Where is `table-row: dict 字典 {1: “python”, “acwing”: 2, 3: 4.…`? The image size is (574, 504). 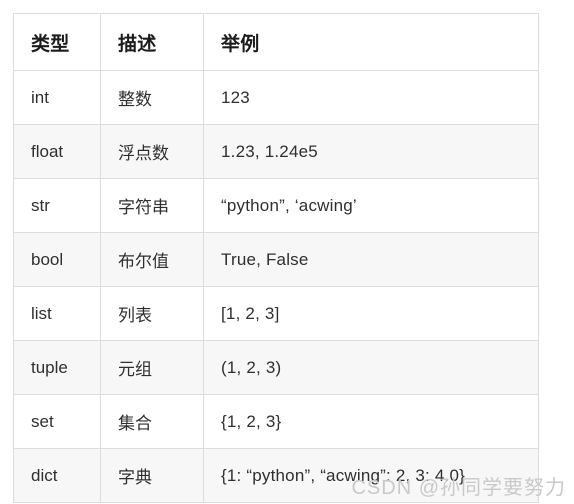 table-row: dict 字典 {1: “python”, “acwing”: 2, 3: 4.… is located at coordinates (276, 475).